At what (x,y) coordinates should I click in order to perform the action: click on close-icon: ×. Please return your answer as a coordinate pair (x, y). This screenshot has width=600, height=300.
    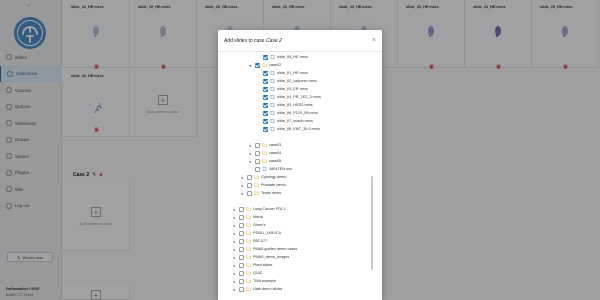
    Looking at the image, I should click on (374, 40).